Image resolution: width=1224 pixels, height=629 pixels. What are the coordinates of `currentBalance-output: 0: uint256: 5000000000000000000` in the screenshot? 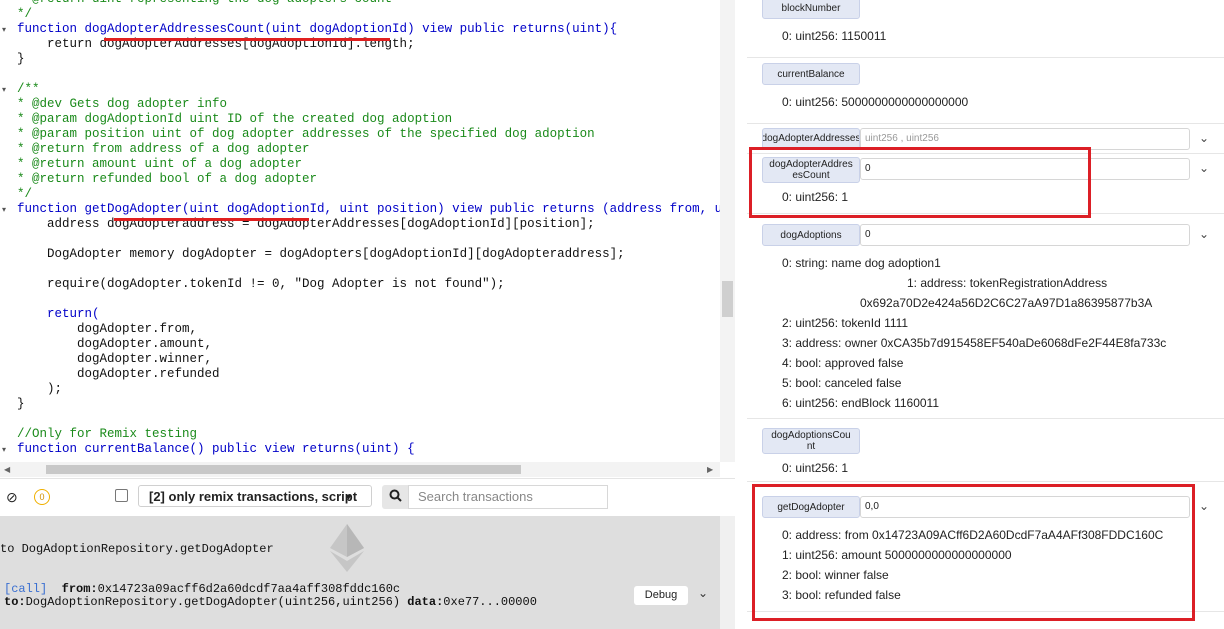 It's located at (875, 102).